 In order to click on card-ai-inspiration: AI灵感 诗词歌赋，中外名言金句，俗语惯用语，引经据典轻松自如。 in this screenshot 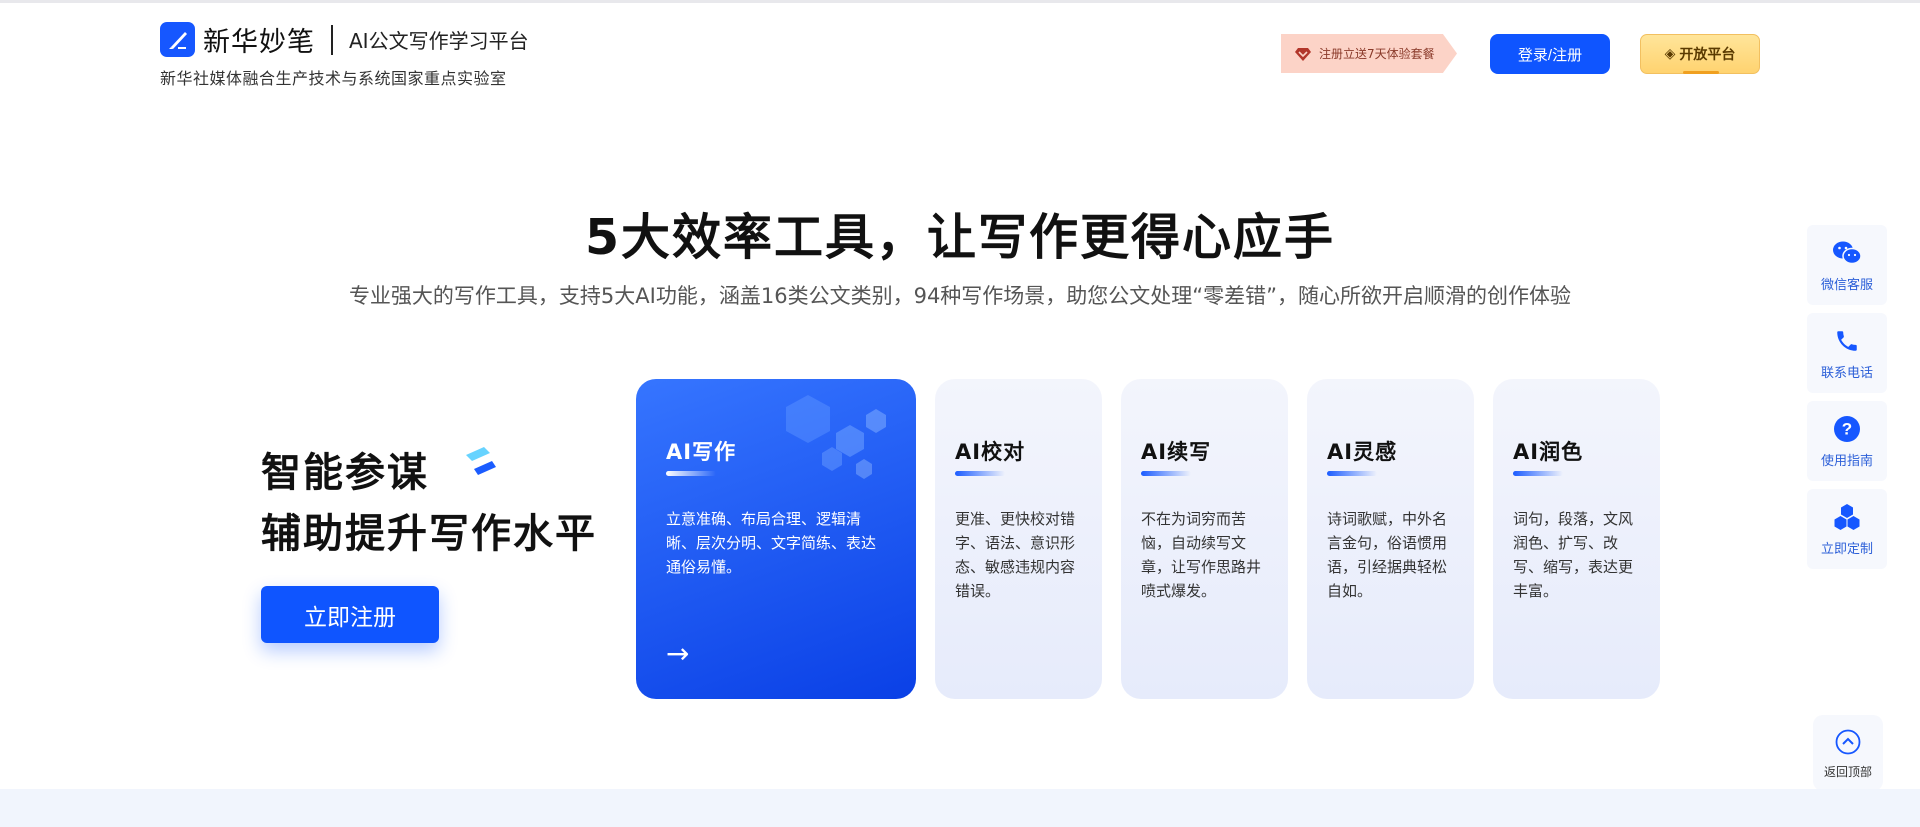, I will do `click(1390, 539)`.